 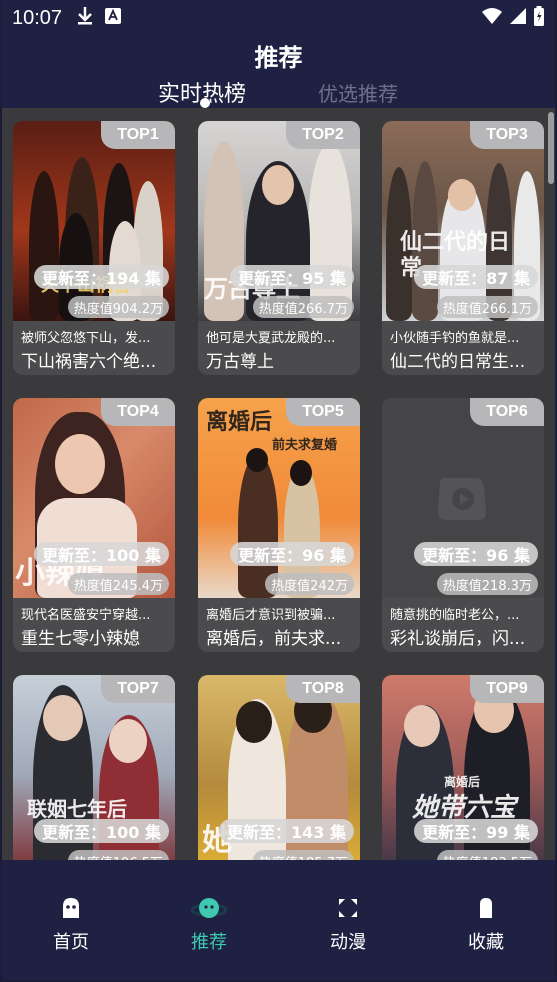 What do you see at coordinates (292, 277) in the screenshot?
I see `episode-update-badge: 更新至：95 集` at bounding box center [292, 277].